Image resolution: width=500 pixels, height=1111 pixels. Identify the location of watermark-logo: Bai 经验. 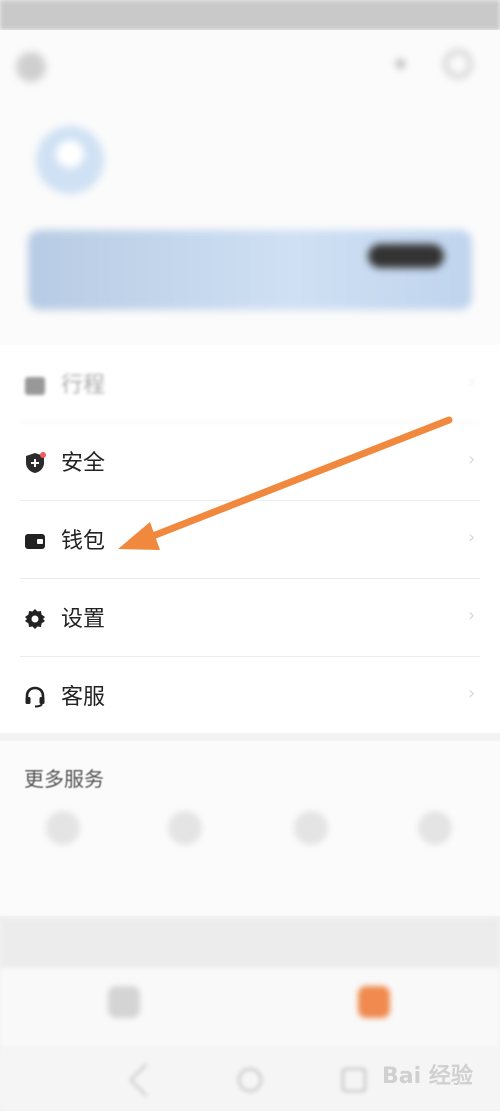
(427, 1076).